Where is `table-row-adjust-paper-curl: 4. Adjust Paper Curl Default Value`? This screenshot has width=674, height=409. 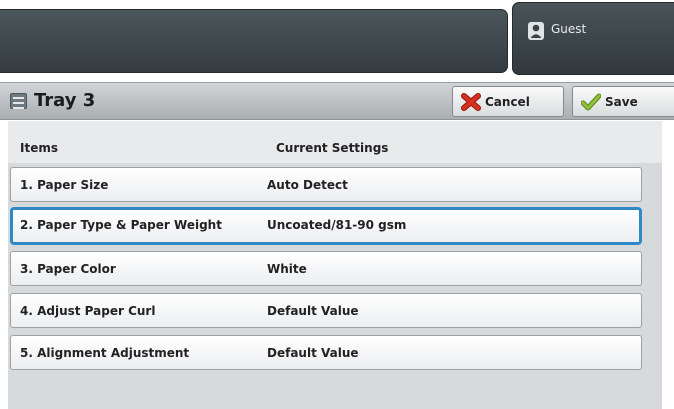
table-row-adjust-paper-curl: 4. Adjust Paper Curl Default Value is located at coordinates (326, 310).